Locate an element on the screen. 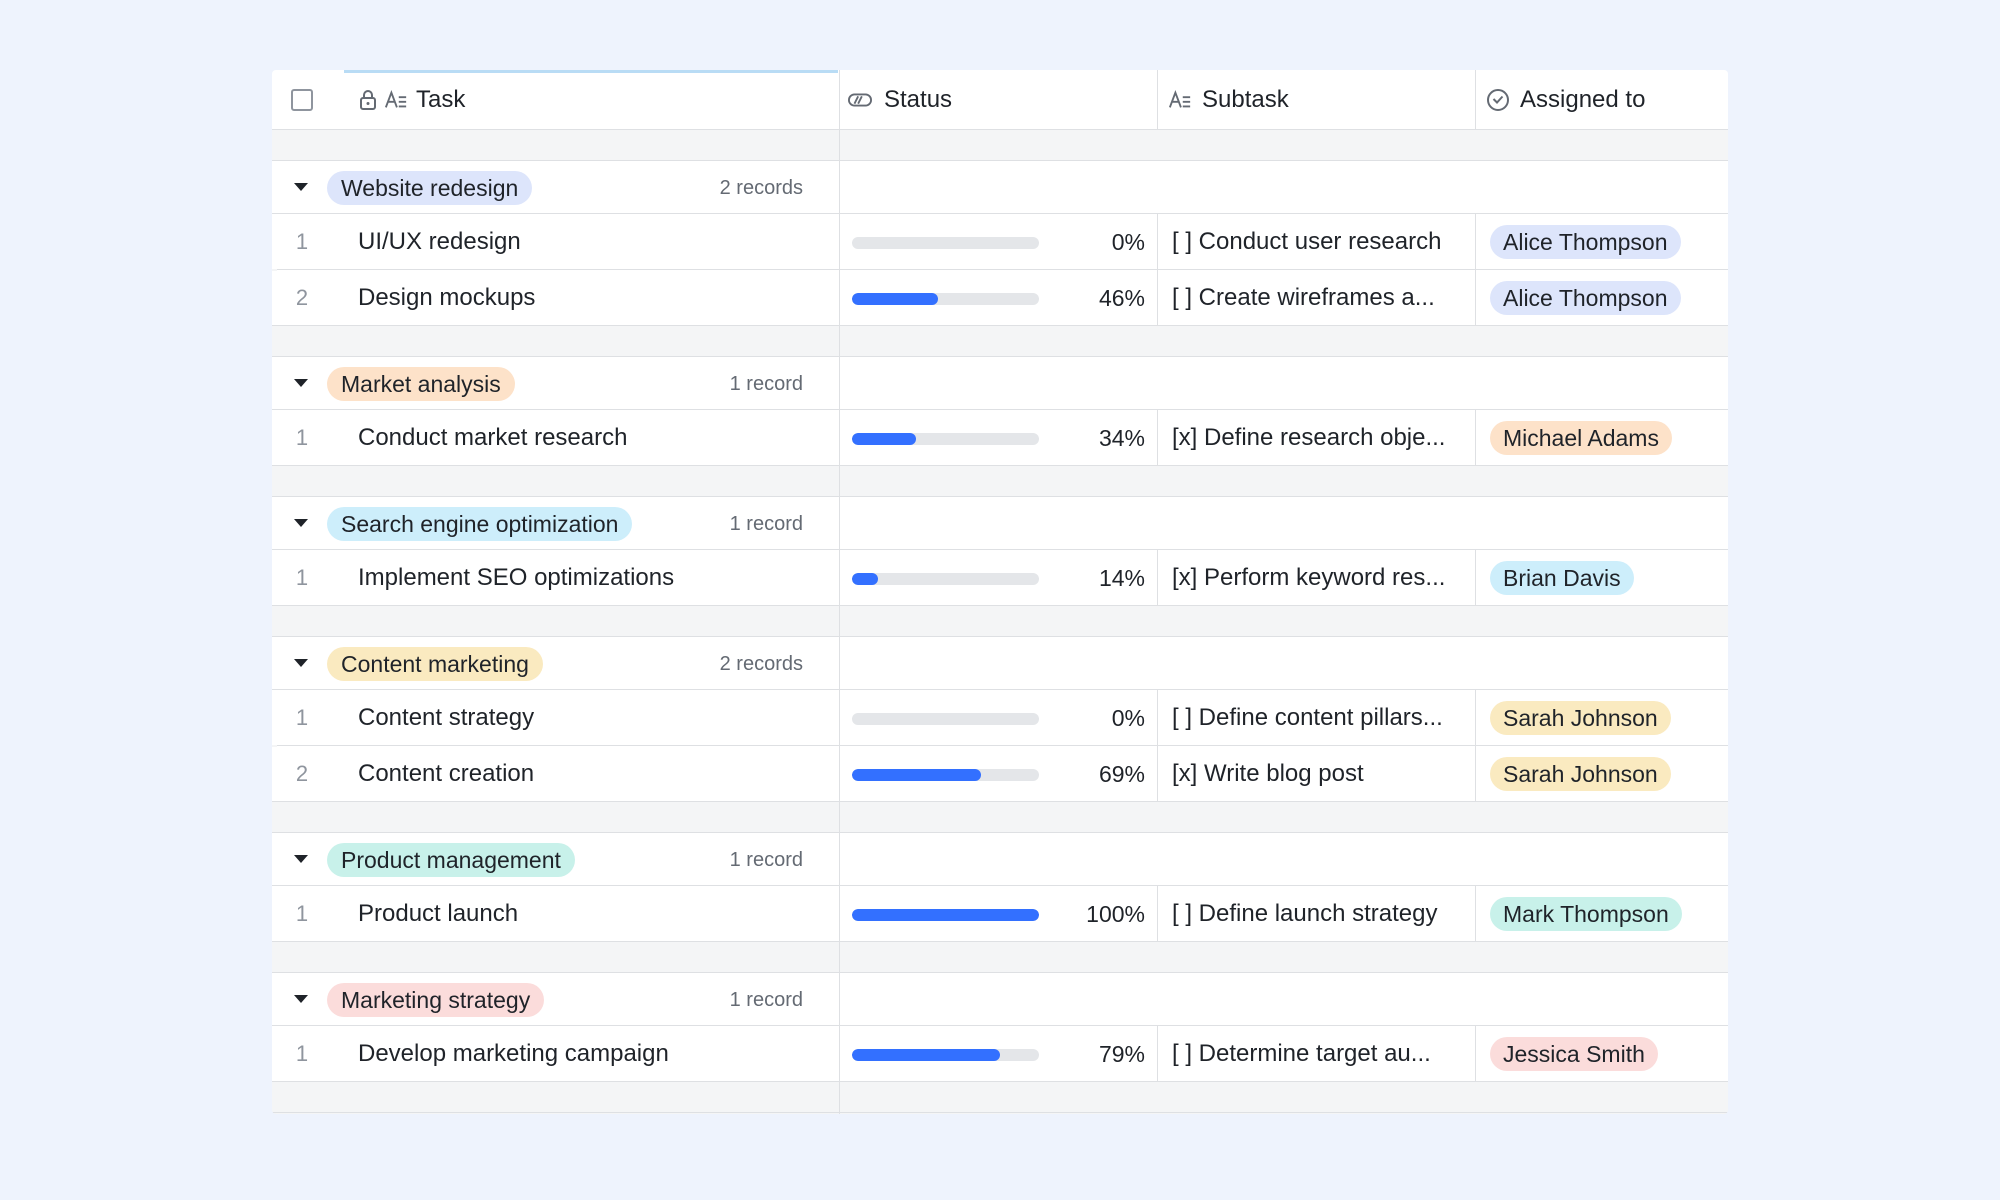  status-cell: 100% is located at coordinates (998, 913).